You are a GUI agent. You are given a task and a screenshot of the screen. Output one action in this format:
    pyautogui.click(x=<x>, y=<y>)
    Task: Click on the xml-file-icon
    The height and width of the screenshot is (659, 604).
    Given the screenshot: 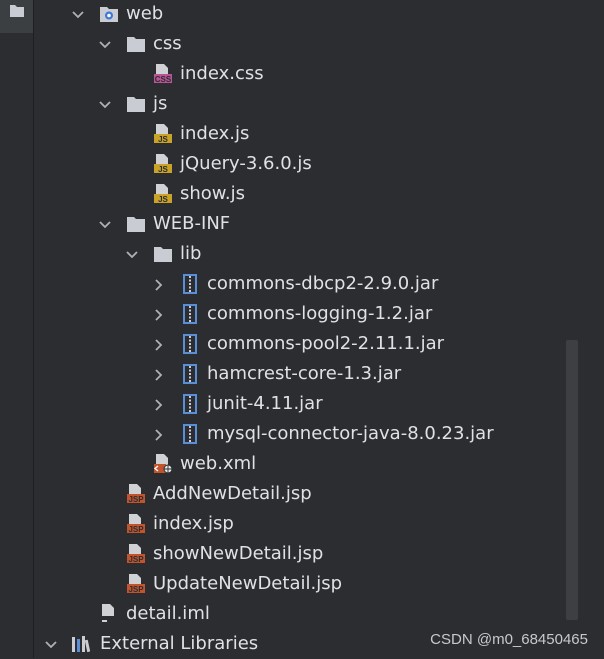 What is the action you would take?
    pyautogui.click(x=163, y=464)
    